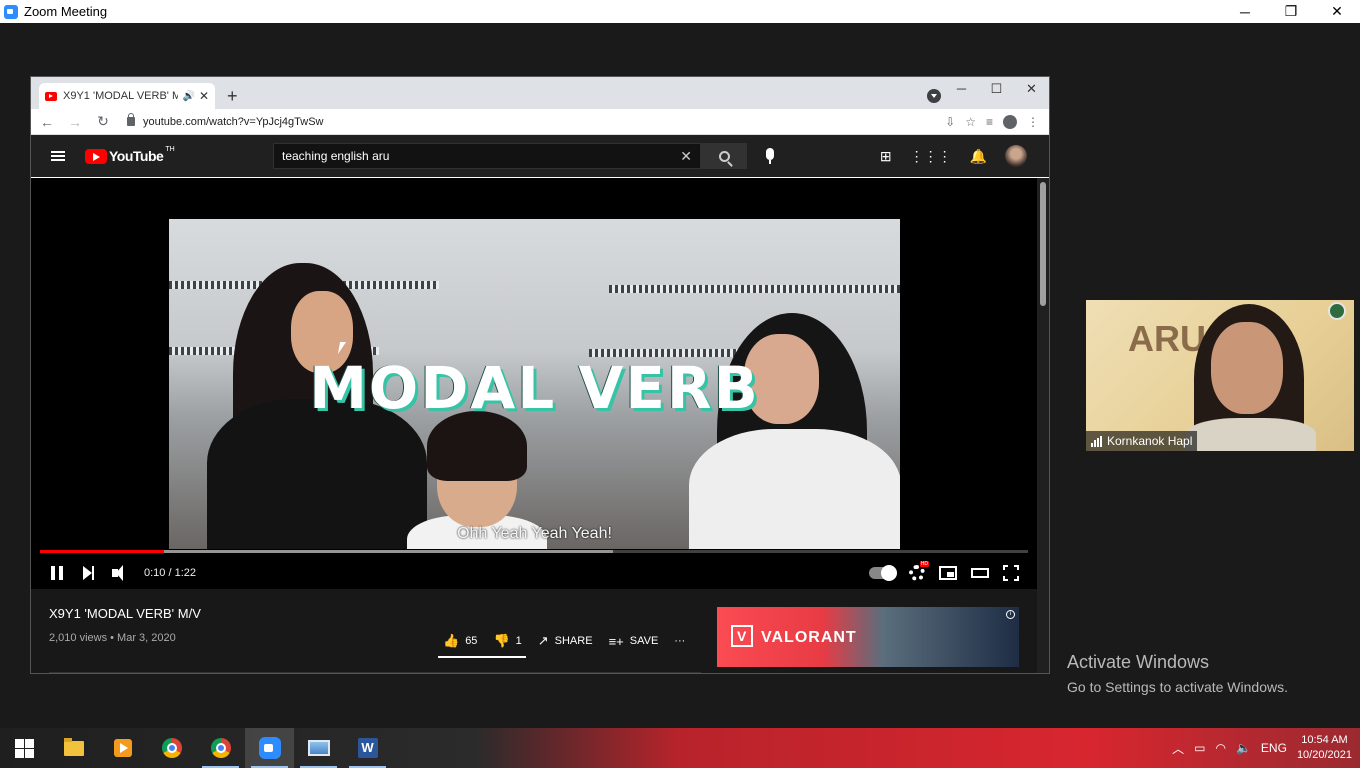 Image resolution: width=1360 pixels, height=768 pixels. What do you see at coordinates (989, 122) in the screenshot?
I see `reading-list-icon: ≡` at bounding box center [989, 122].